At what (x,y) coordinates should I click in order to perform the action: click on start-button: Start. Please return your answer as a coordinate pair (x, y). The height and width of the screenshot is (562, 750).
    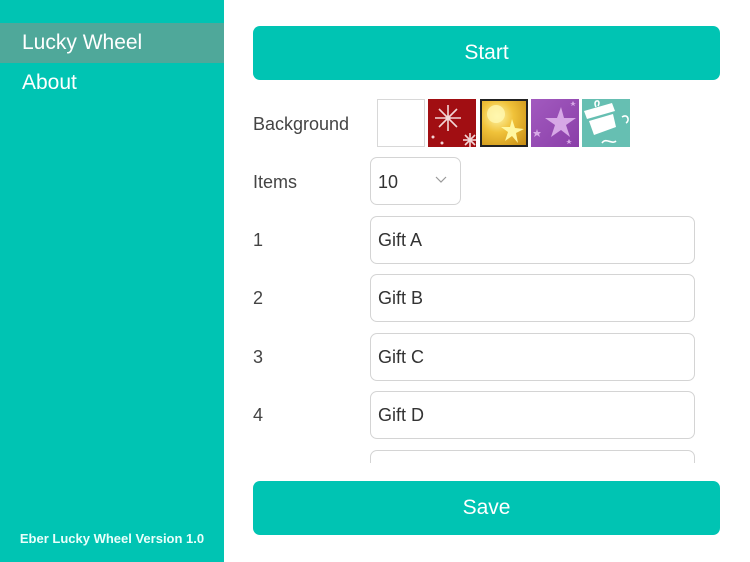
    Looking at the image, I should click on (486, 53).